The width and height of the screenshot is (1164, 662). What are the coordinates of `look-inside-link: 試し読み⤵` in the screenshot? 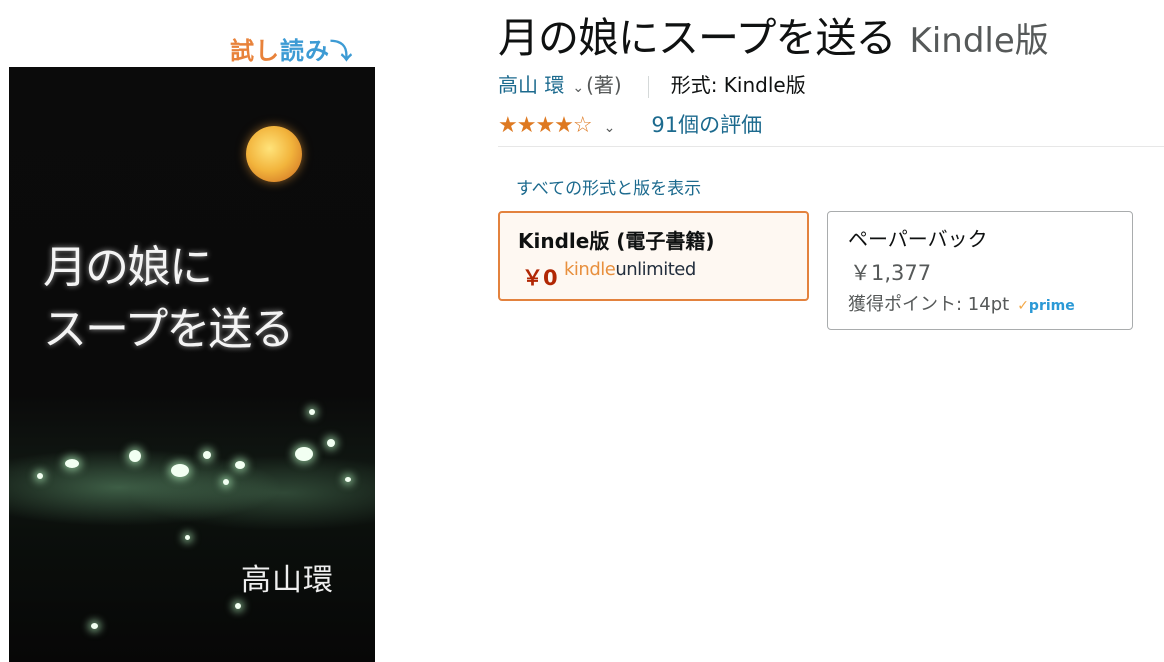 It's located at (291, 52).